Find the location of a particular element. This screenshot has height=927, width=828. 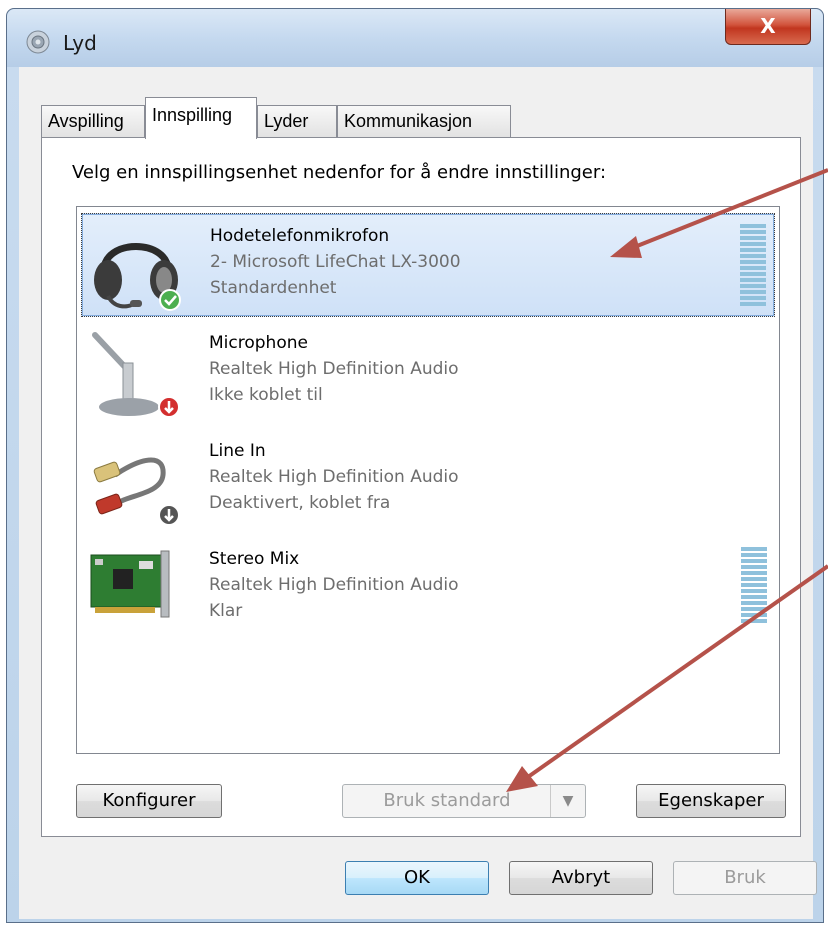

tab-innspilling: Innspilling is located at coordinates (201, 118).